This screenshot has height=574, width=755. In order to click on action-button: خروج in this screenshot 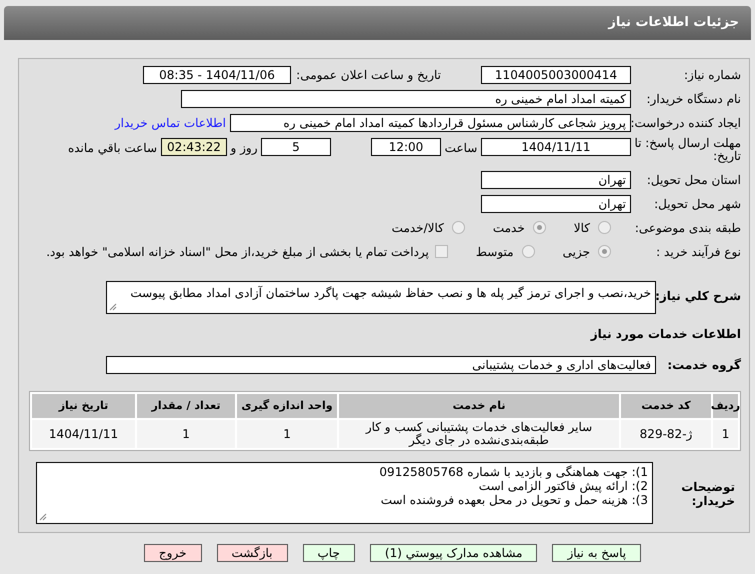, I will do `click(173, 553)`.